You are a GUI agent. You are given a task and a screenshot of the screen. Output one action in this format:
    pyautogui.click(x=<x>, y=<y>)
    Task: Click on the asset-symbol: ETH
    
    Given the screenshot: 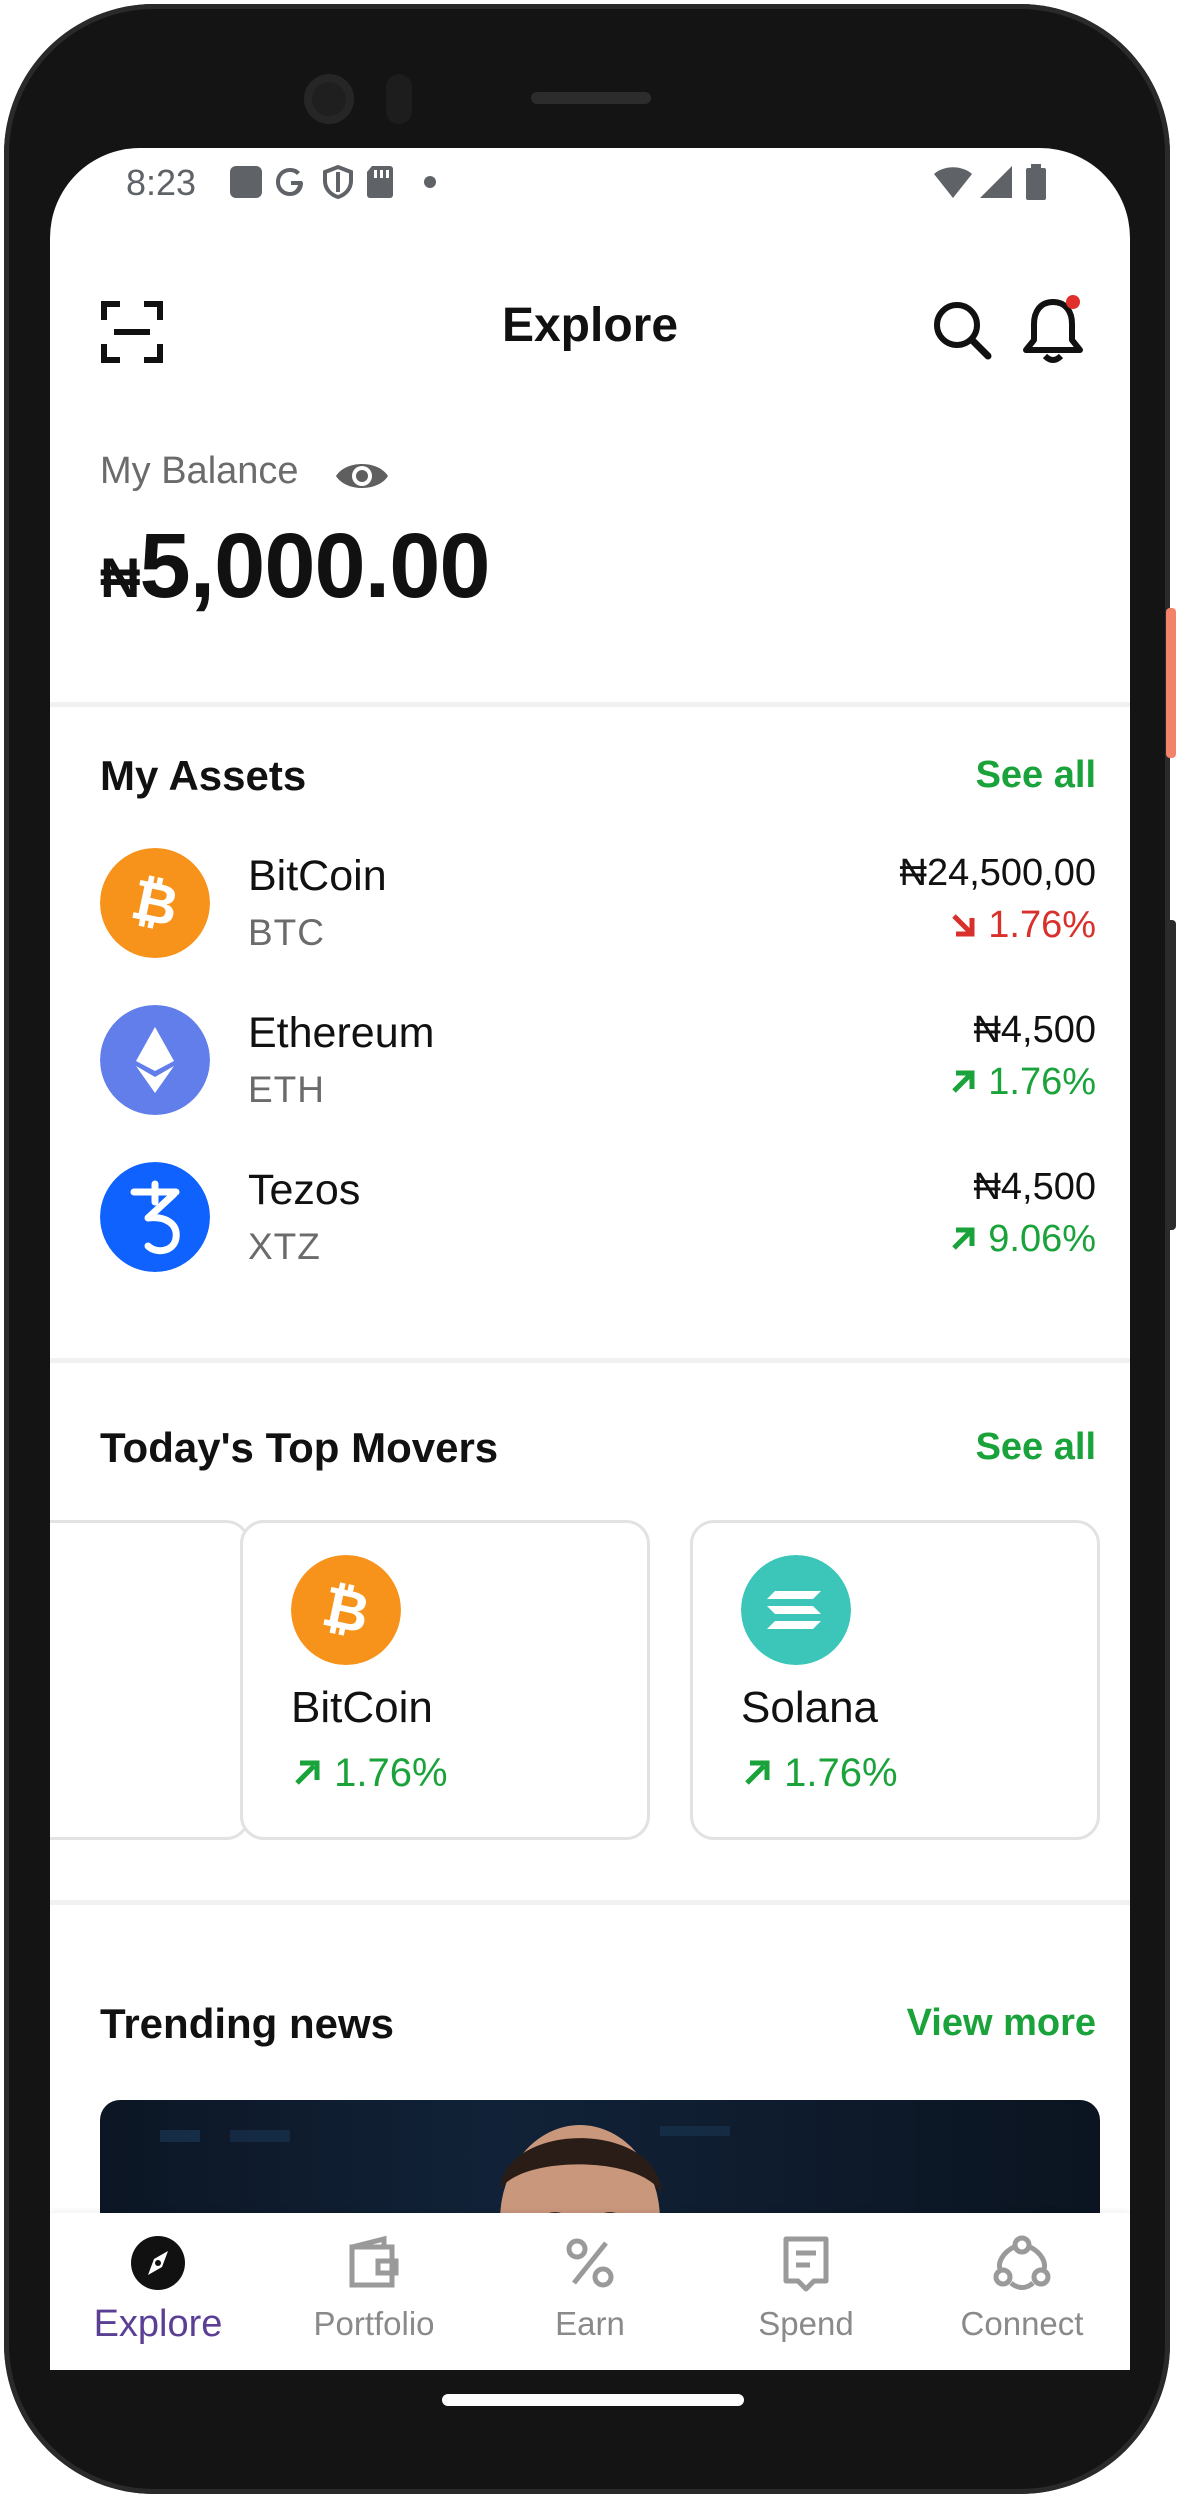 What is the action you would take?
    pyautogui.click(x=286, y=1089)
    